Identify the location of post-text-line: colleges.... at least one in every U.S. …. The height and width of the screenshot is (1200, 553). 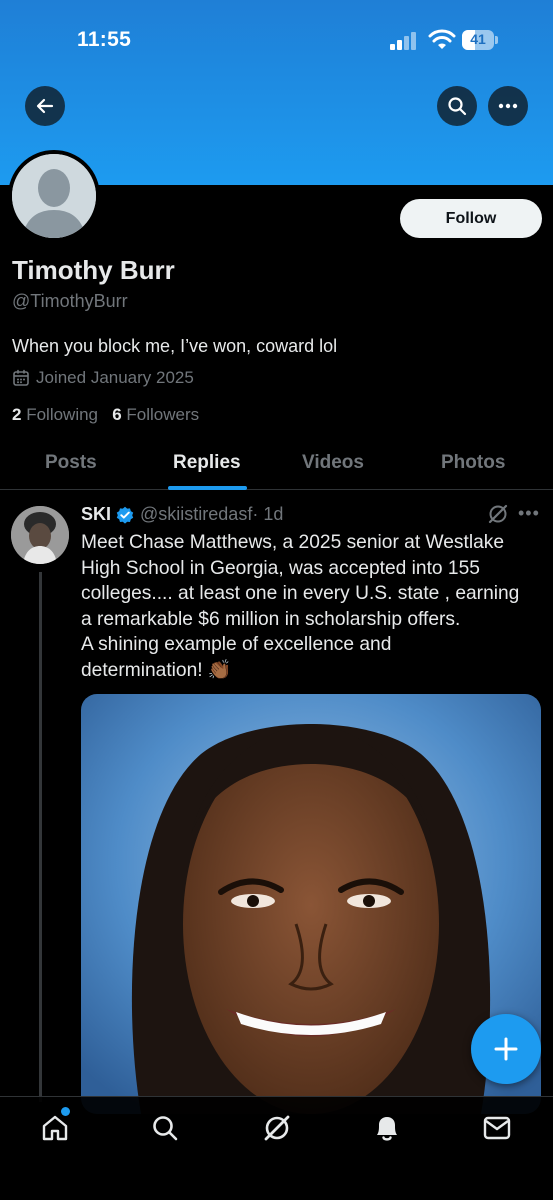
(300, 593).